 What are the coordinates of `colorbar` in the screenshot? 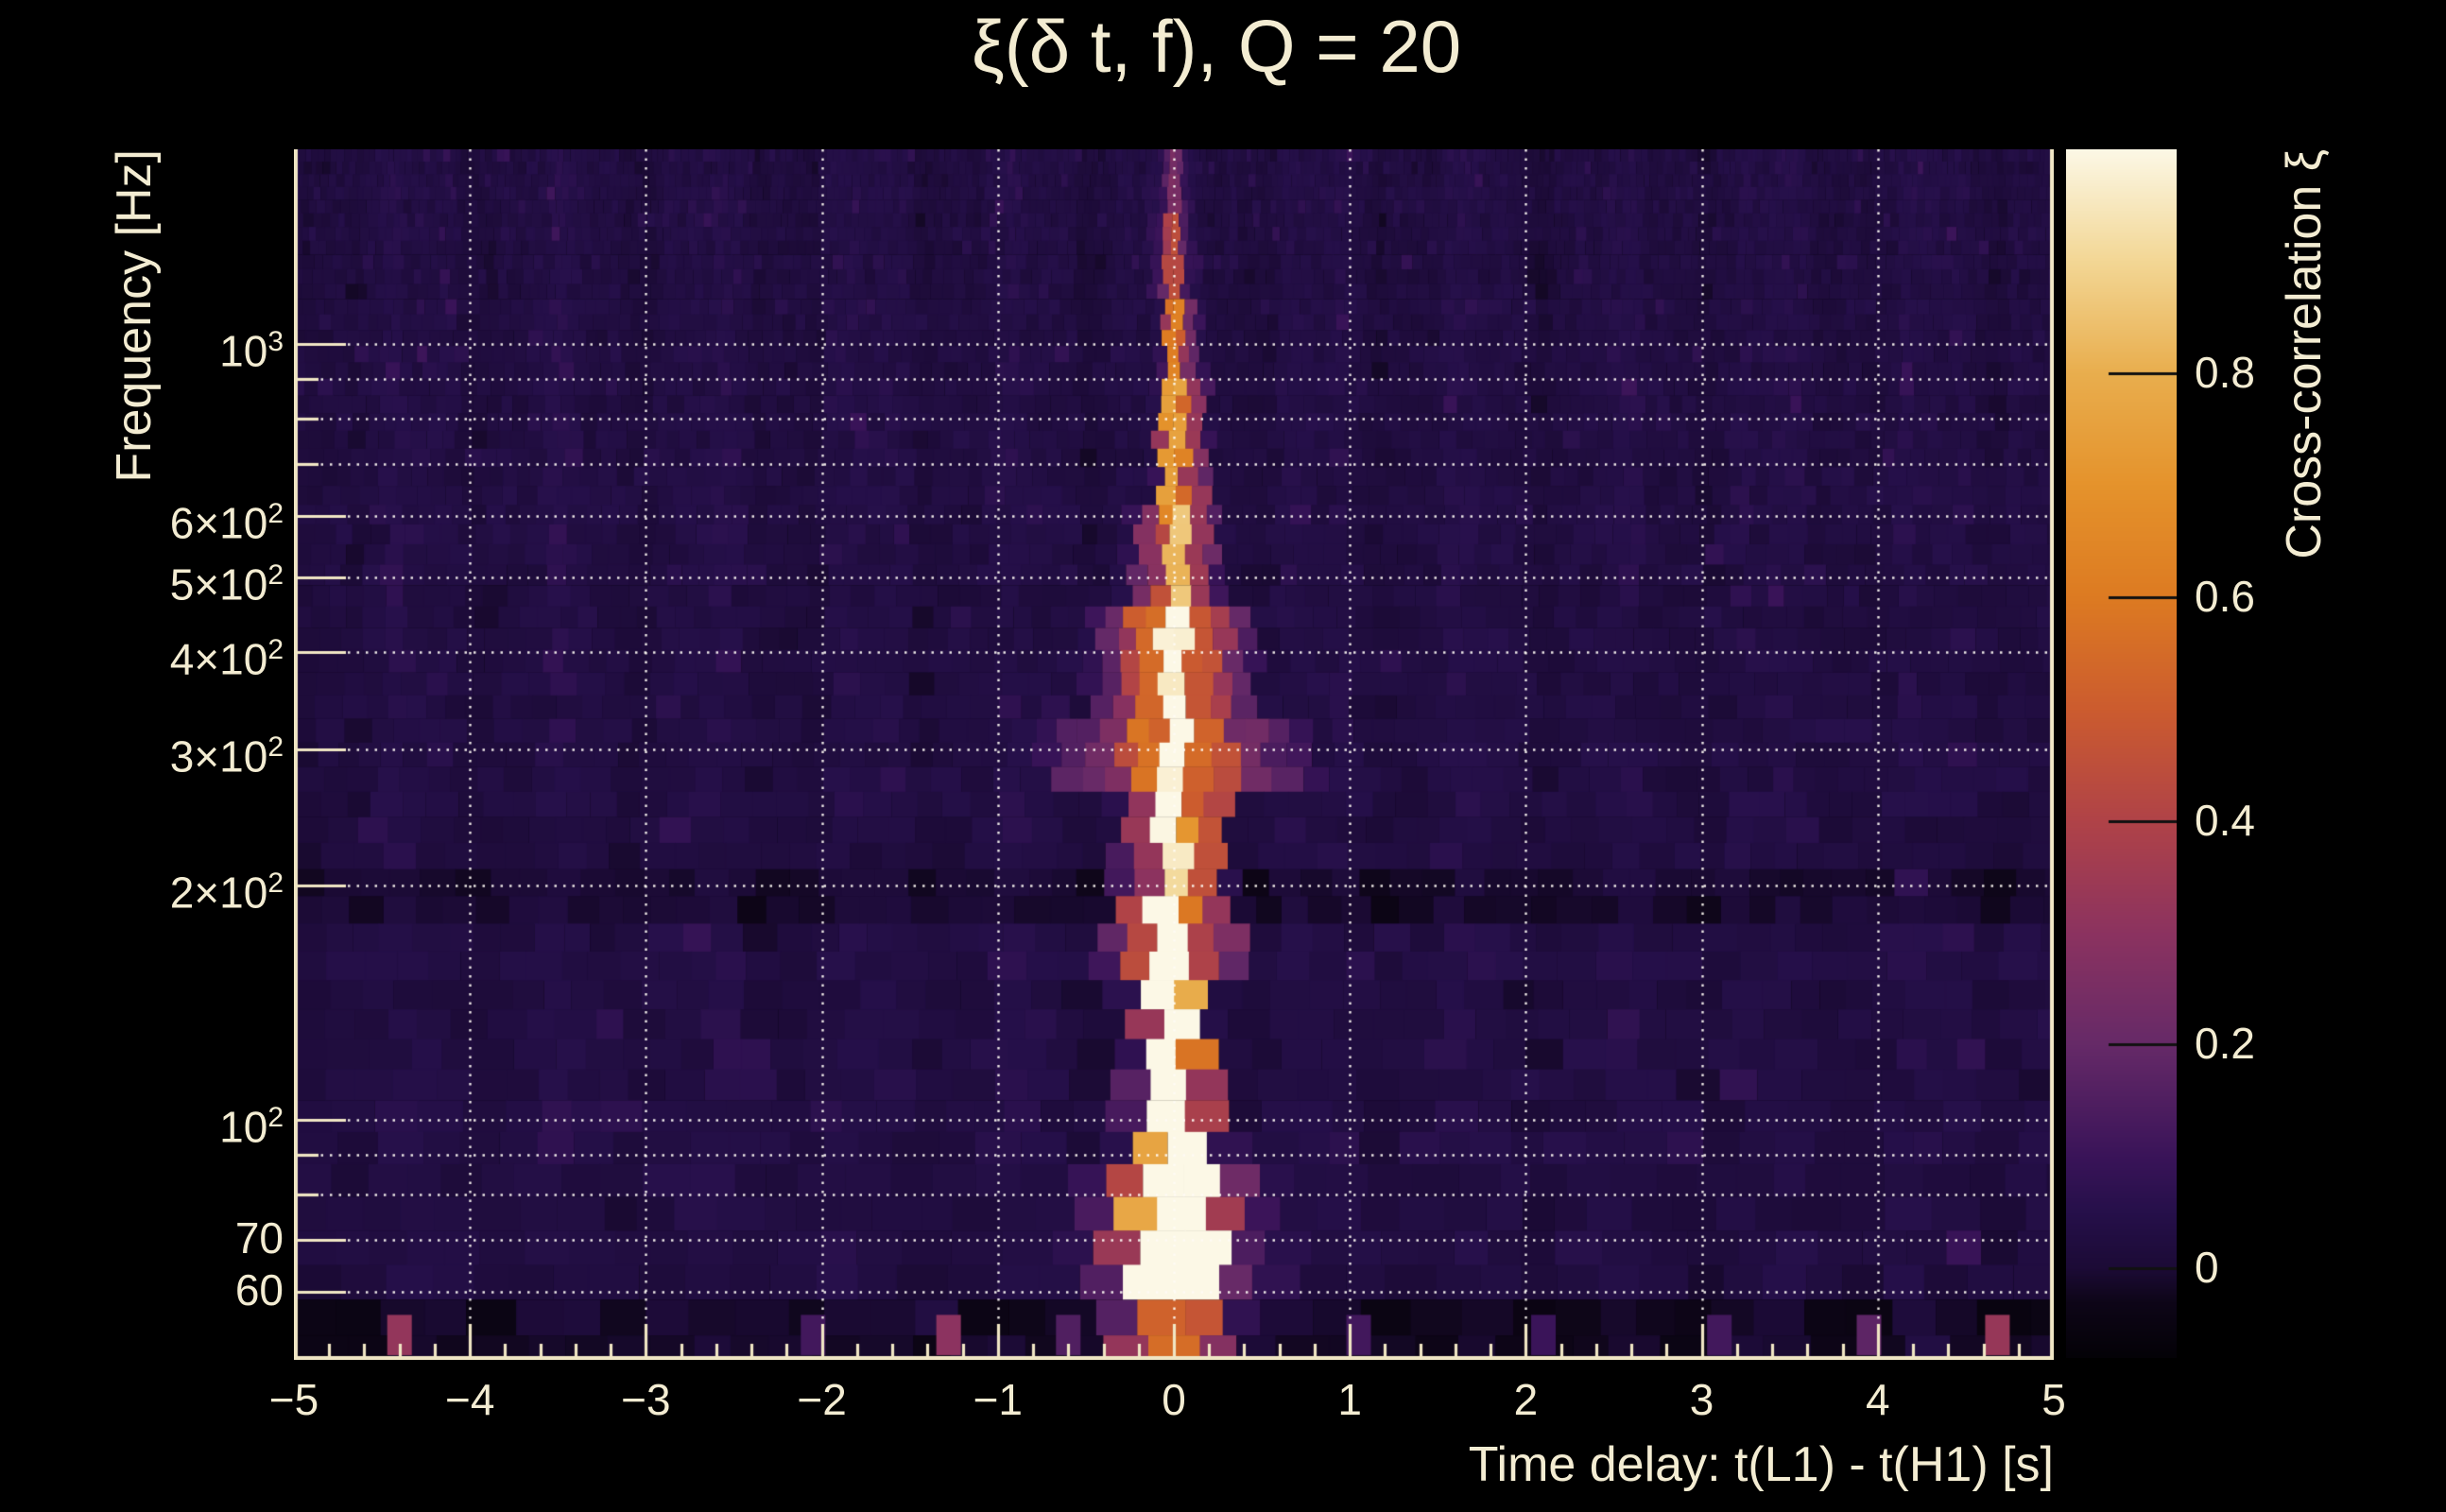 It's located at (2121, 753).